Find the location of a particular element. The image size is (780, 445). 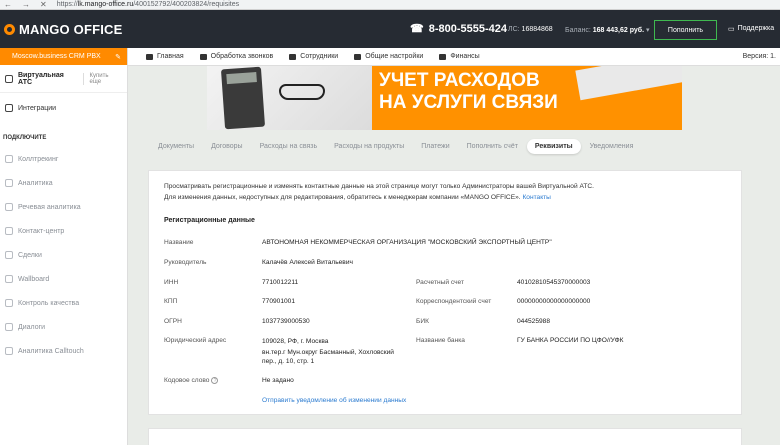

nav-label: Общие настройки is located at coordinates (394, 56).